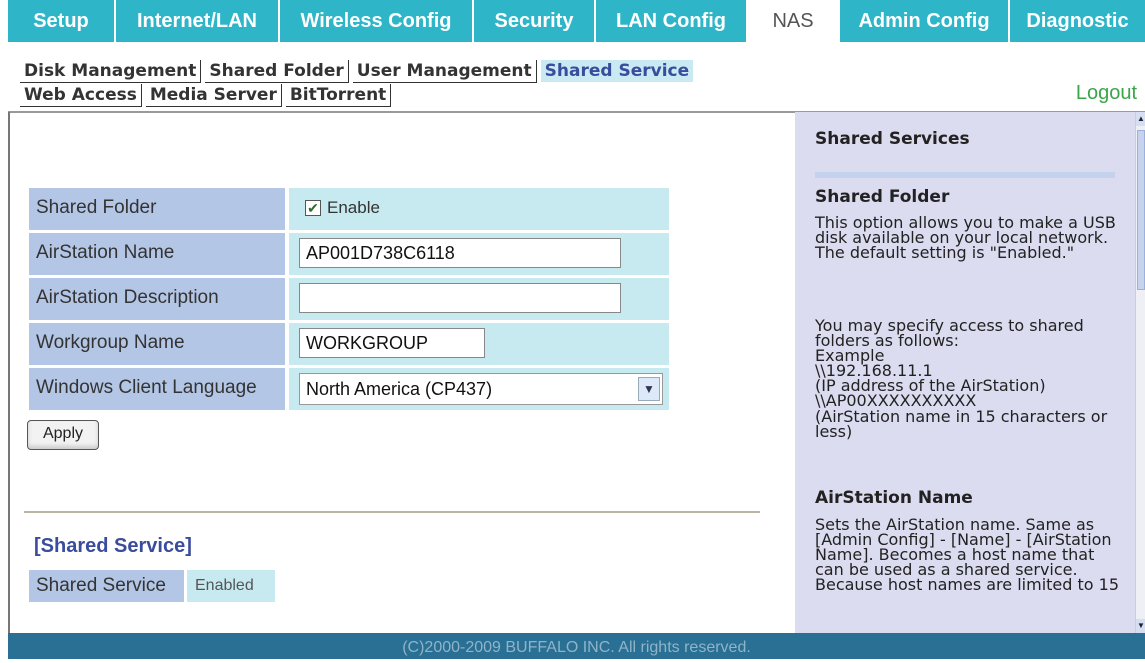  What do you see at coordinates (392, 512) in the screenshot?
I see `section-divider` at bounding box center [392, 512].